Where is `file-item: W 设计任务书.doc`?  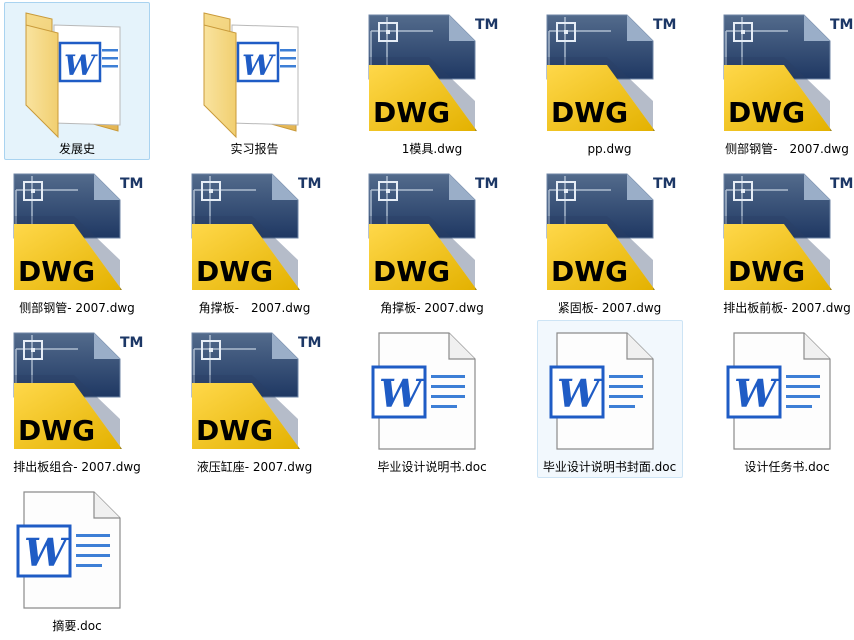
file-item: W 设计任务书.doc is located at coordinates (784, 399).